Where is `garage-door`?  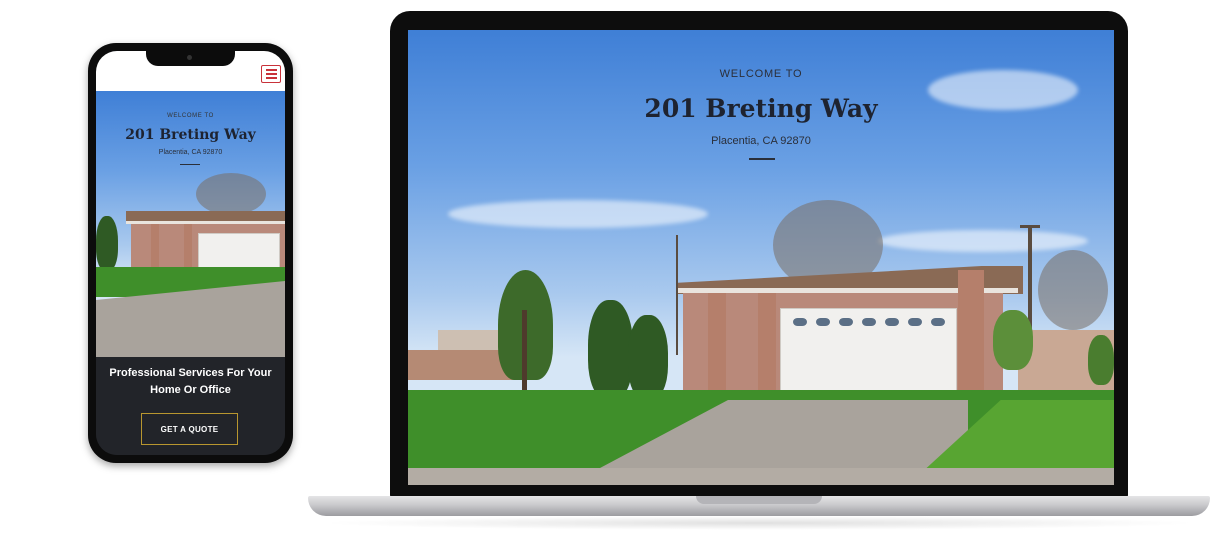
garage-door is located at coordinates (239, 252).